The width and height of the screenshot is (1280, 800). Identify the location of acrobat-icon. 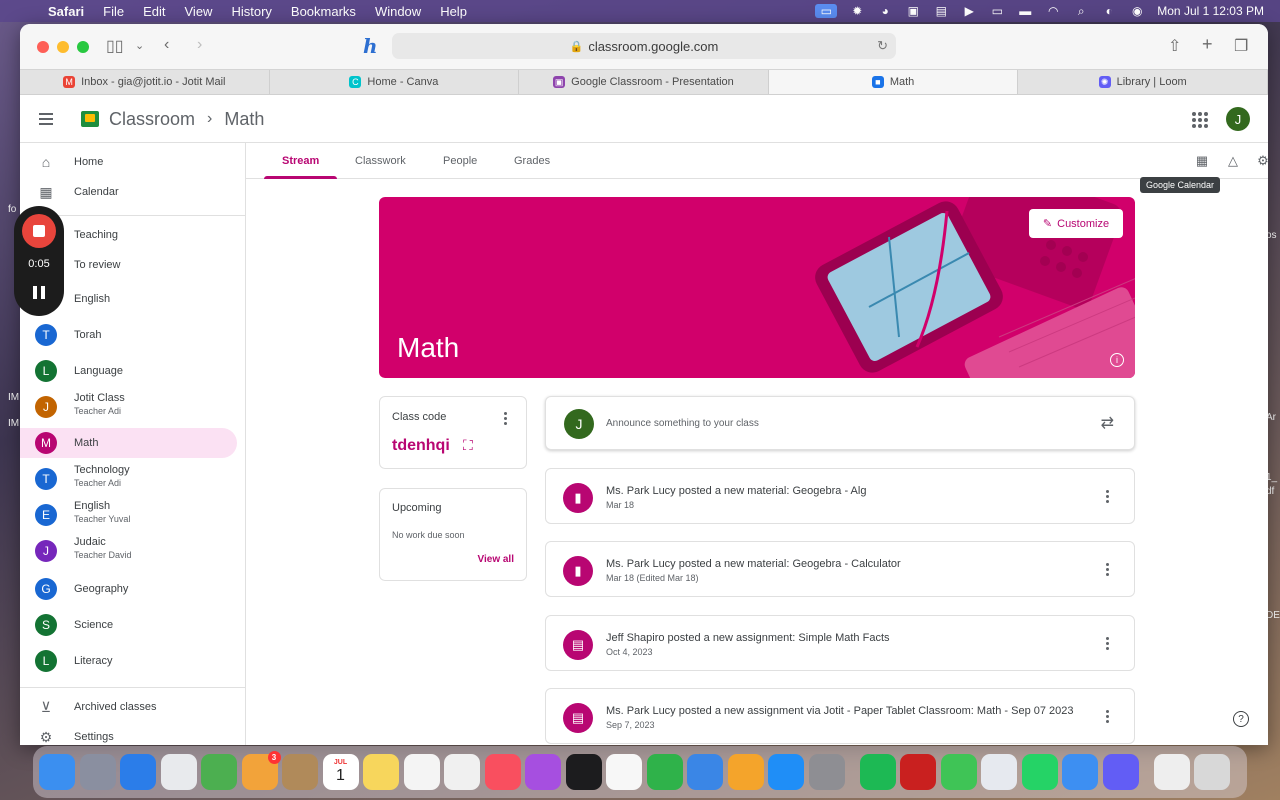
(918, 772).